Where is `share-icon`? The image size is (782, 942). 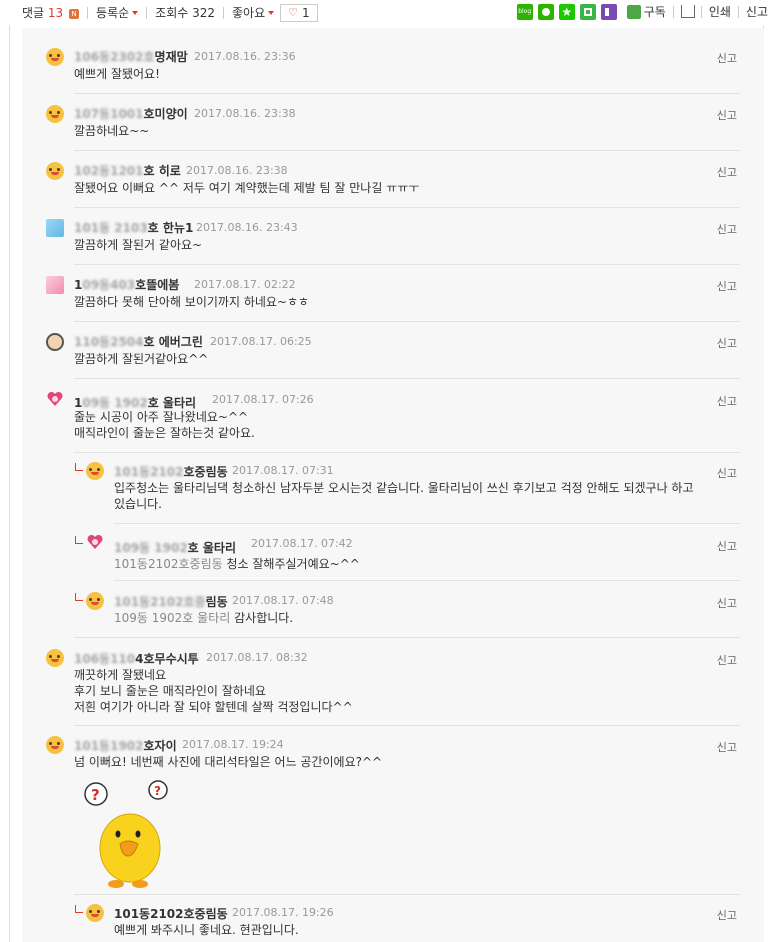
share-icon is located at coordinates (687, 11).